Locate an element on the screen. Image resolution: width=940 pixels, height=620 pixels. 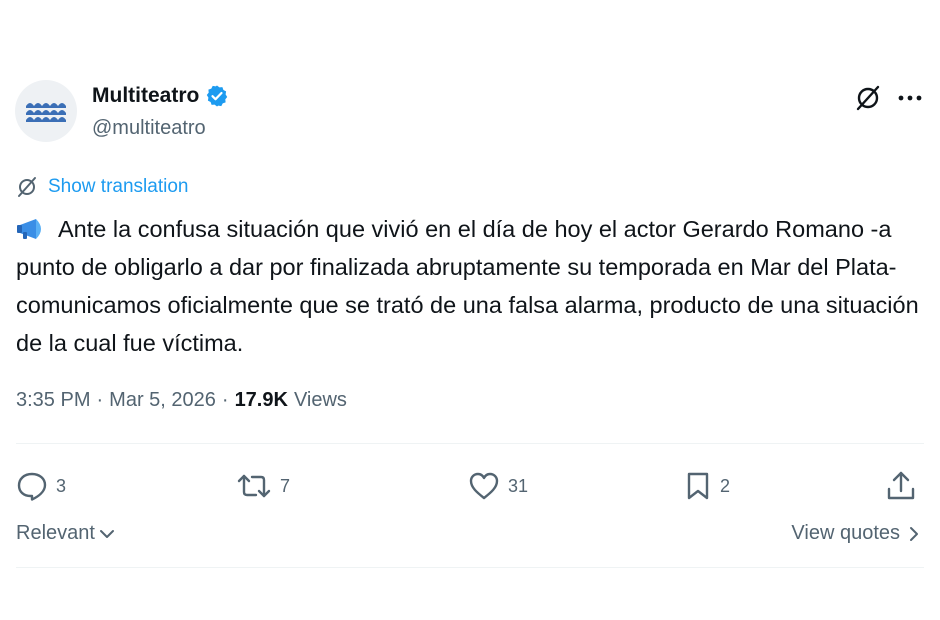
chevron-right-icon is located at coordinates (914, 533).